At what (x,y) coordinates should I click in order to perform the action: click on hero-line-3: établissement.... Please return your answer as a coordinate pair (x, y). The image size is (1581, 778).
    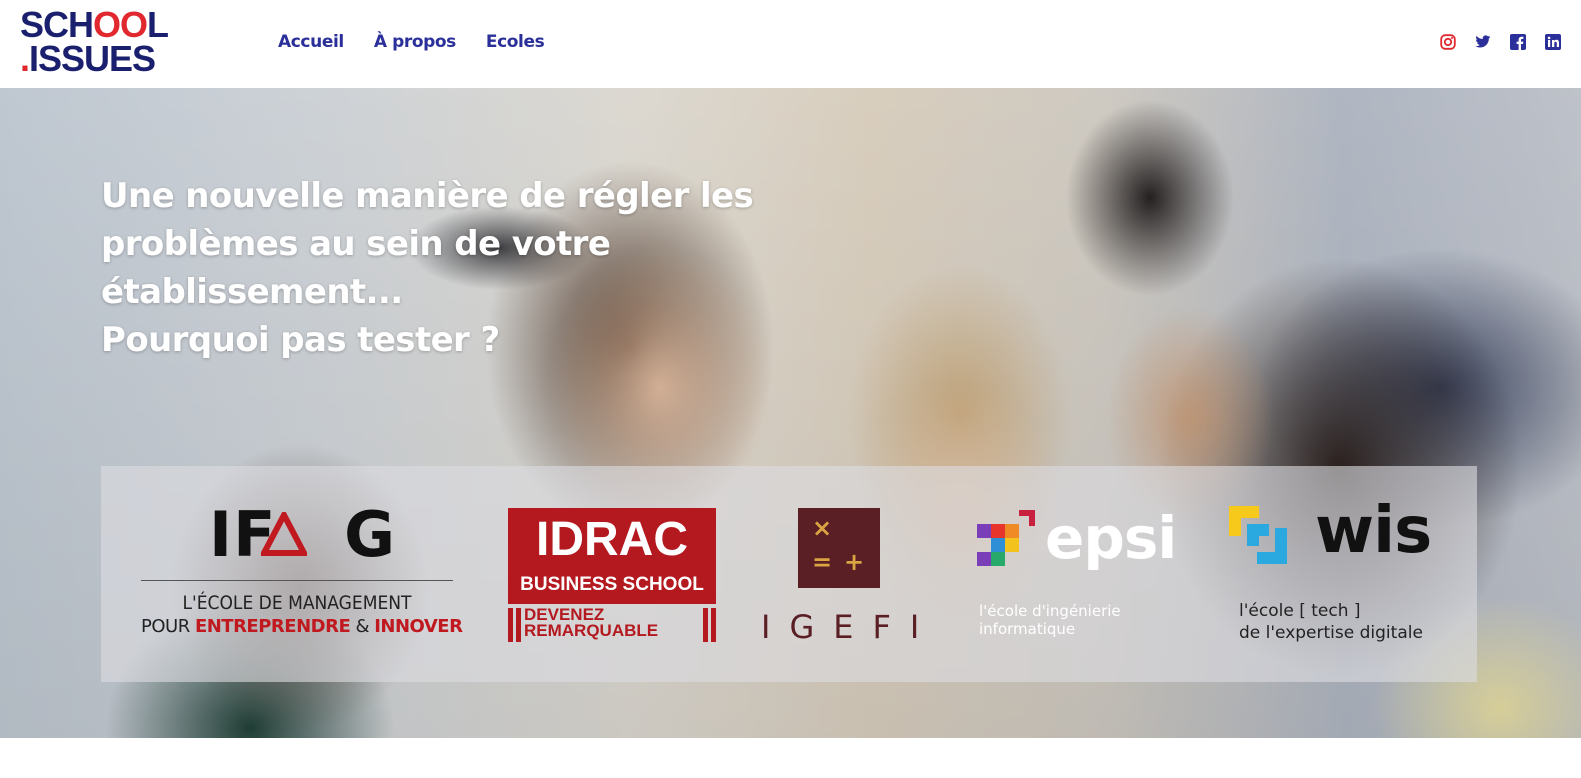
    Looking at the image, I should click on (252, 292).